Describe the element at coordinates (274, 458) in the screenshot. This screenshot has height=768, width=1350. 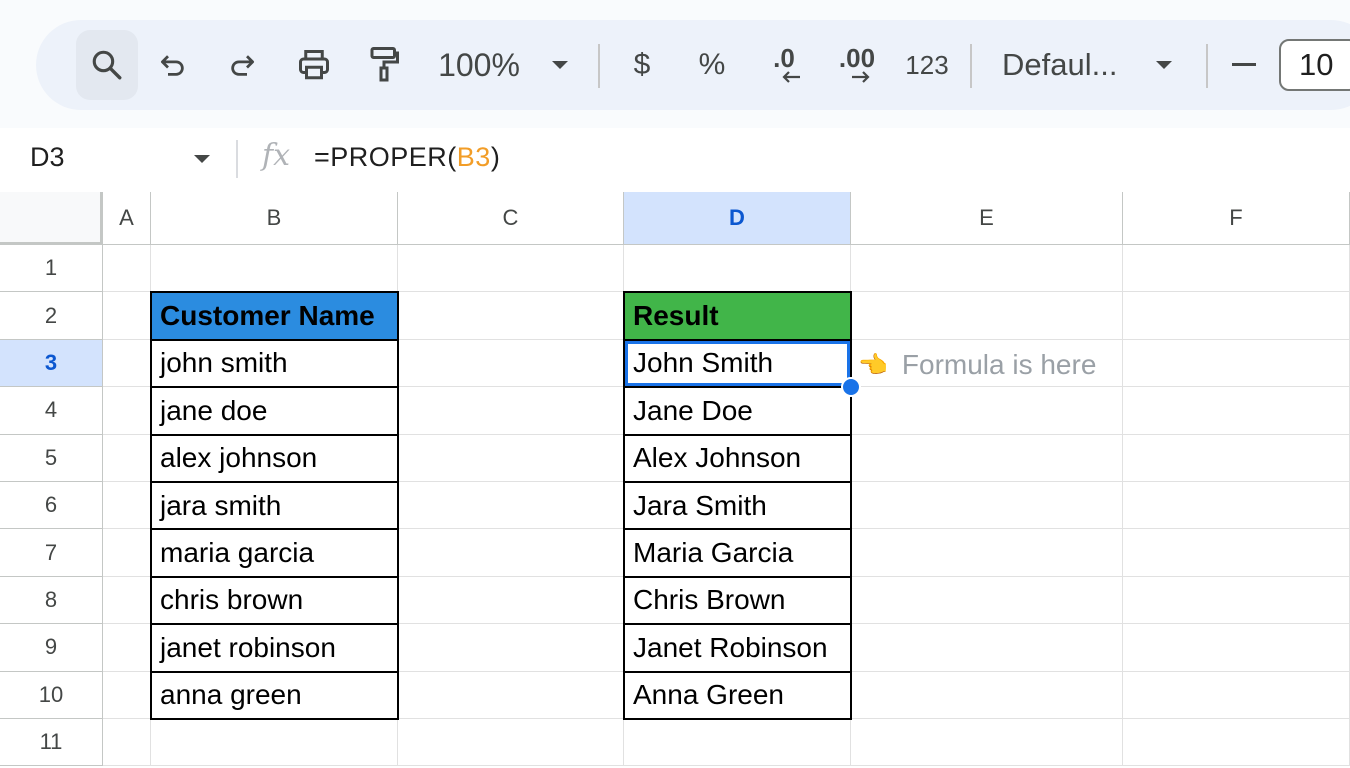
I see `input-value-cell: alex johnson` at that location.